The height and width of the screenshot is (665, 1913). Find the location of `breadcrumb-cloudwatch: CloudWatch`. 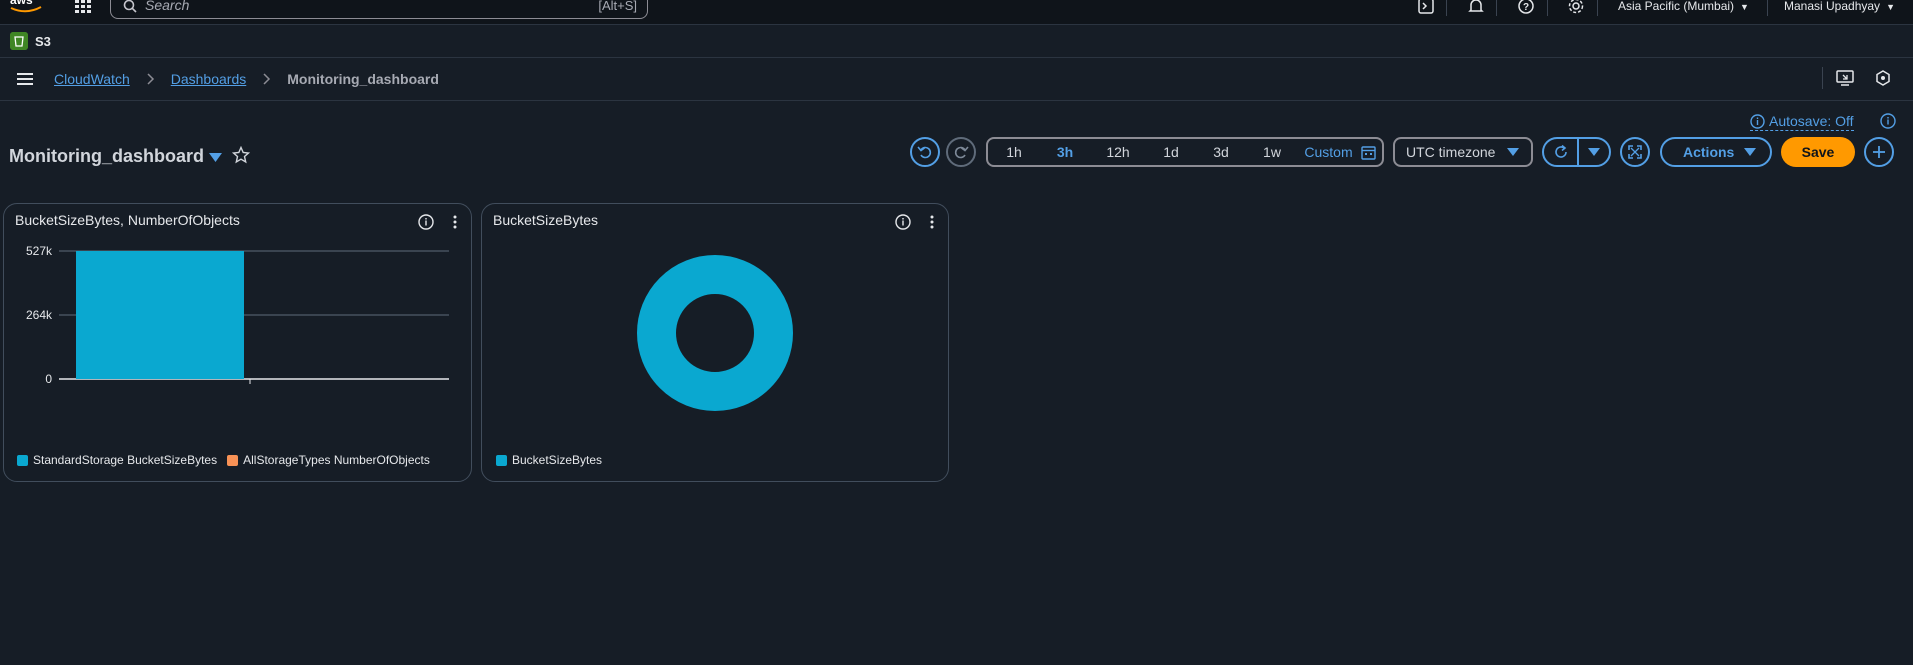

breadcrumb-cloudwatch: CloudWatch is located at coordinates (92, 79).